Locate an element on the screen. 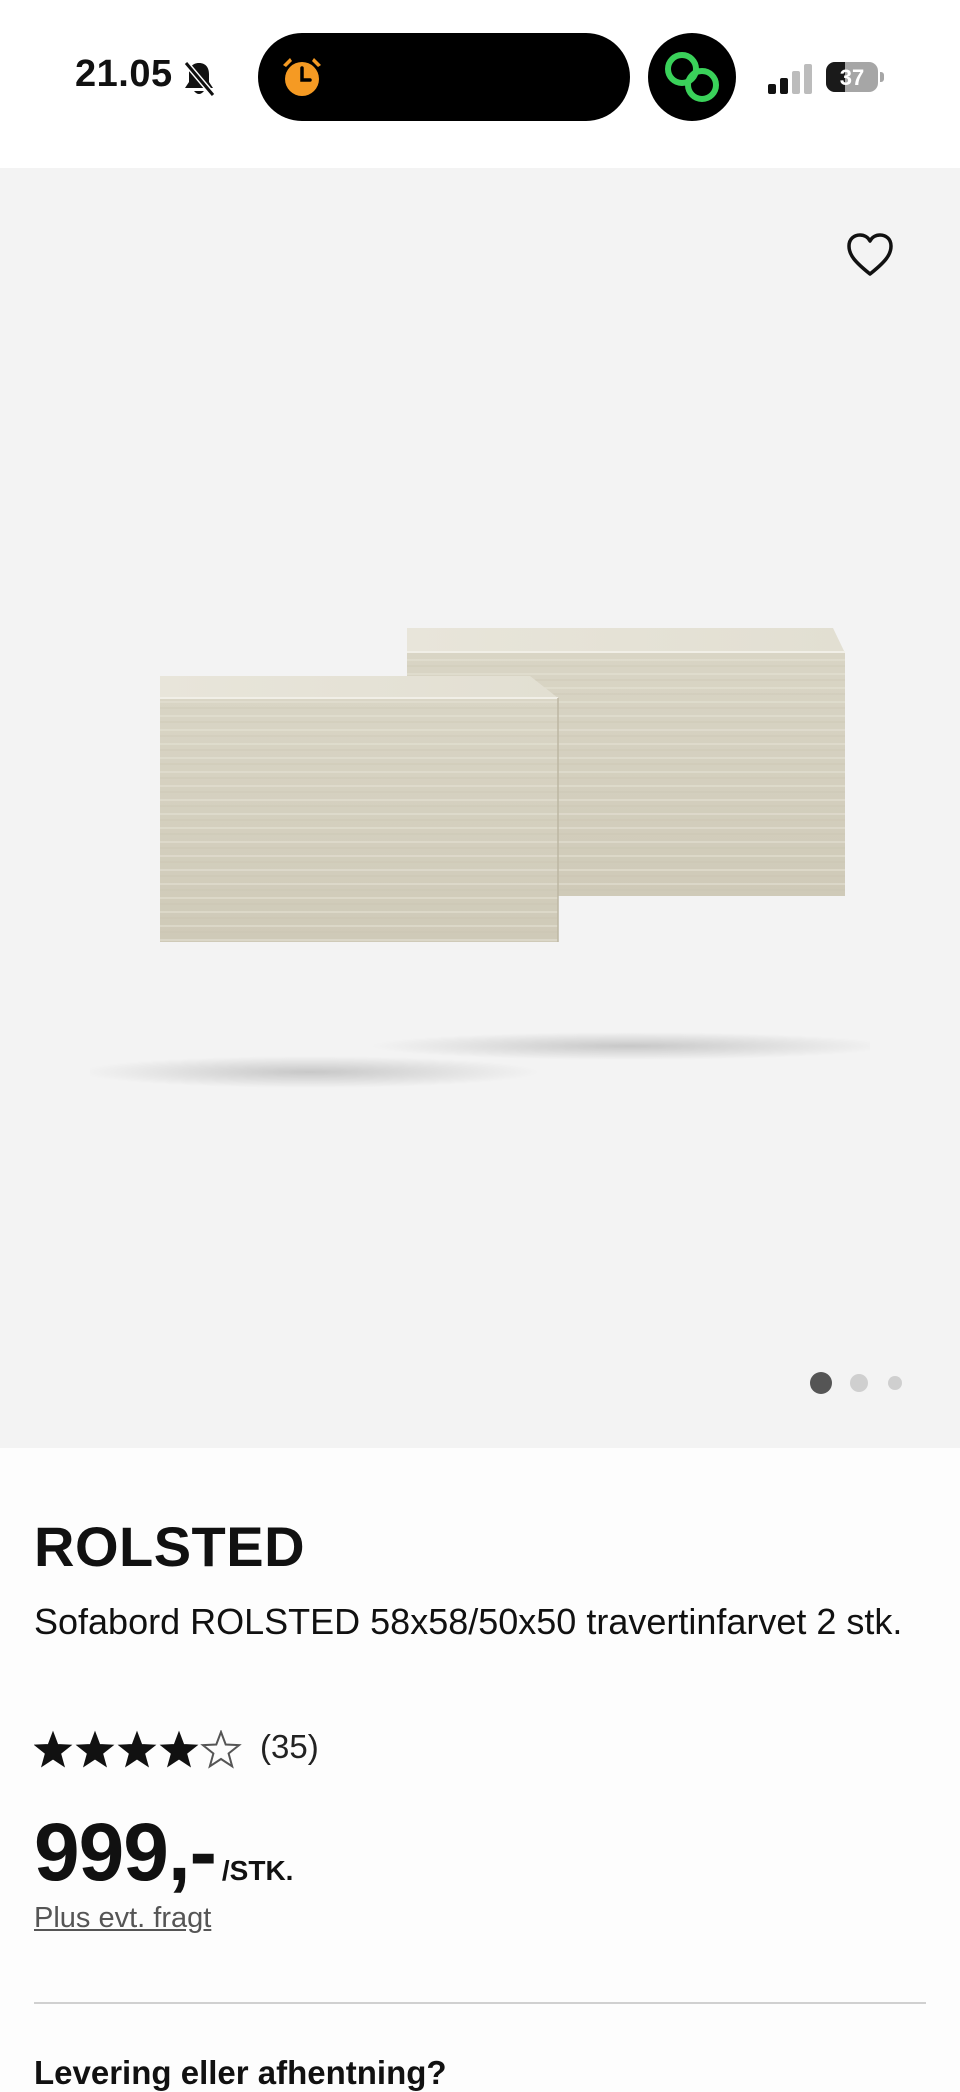 Image resolution: width=960 pixels, height=2092 pixels. status-bar: 21.05 37 is located at coordinates (480, 84).